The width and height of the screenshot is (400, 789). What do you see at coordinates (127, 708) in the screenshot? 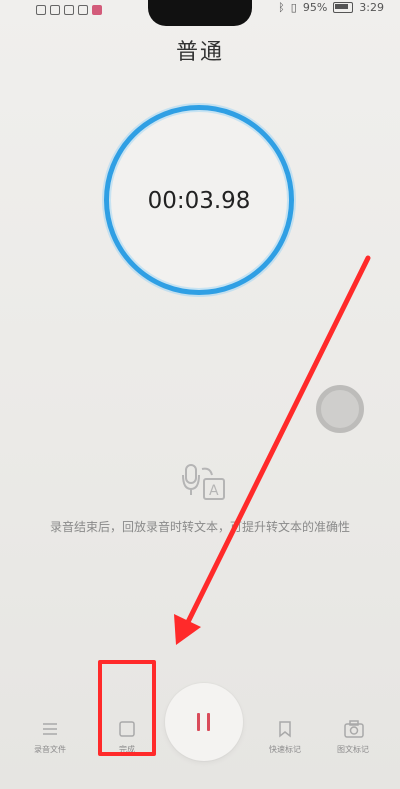
I see `highlight-box` at bounding box center [127, 708].